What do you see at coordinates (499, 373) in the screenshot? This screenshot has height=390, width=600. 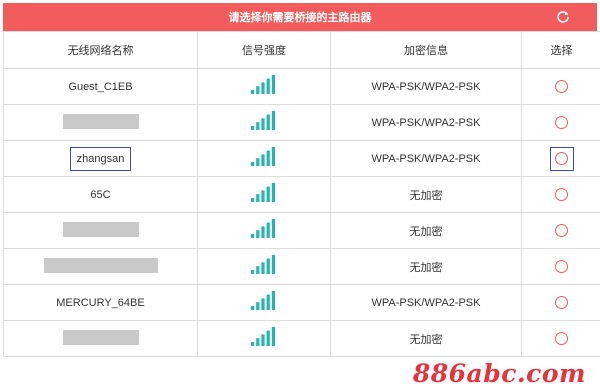 I see `watermark: 886abc.com` at bounding box center [499, 373].